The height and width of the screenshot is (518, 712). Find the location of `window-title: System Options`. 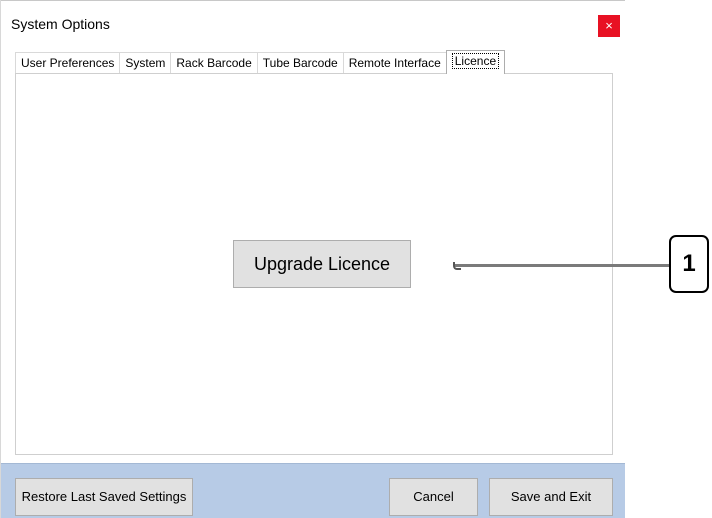

window-title: System Options is located at coordinates (60, 24).